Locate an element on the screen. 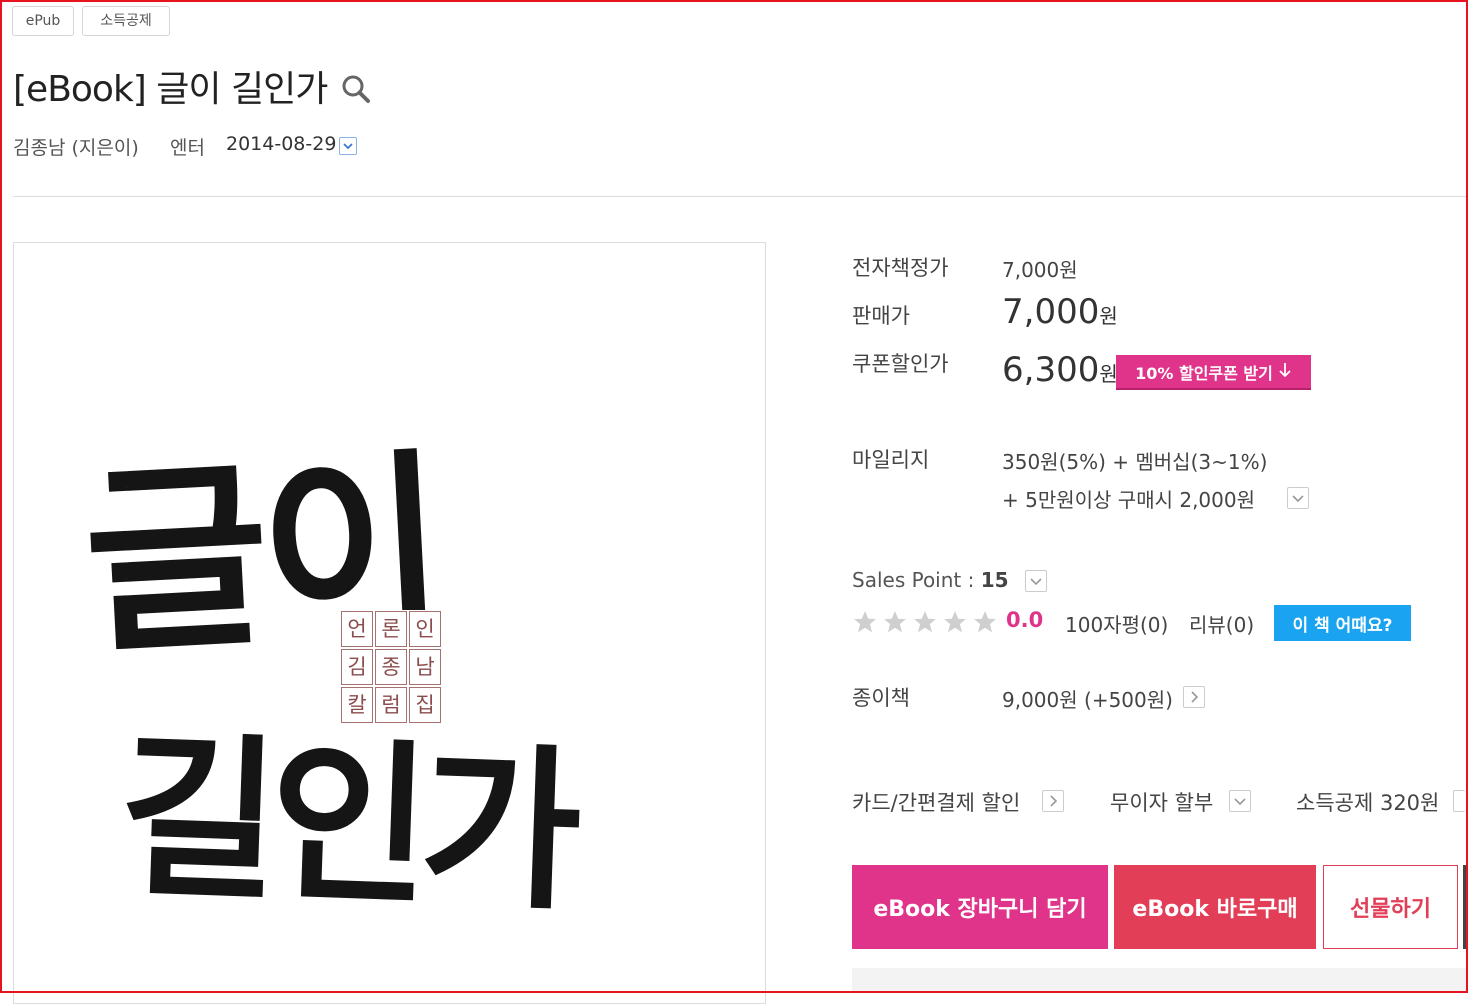 This screenshot has height=1004, width=1468. star-rating is located at coordinates (925, 622).